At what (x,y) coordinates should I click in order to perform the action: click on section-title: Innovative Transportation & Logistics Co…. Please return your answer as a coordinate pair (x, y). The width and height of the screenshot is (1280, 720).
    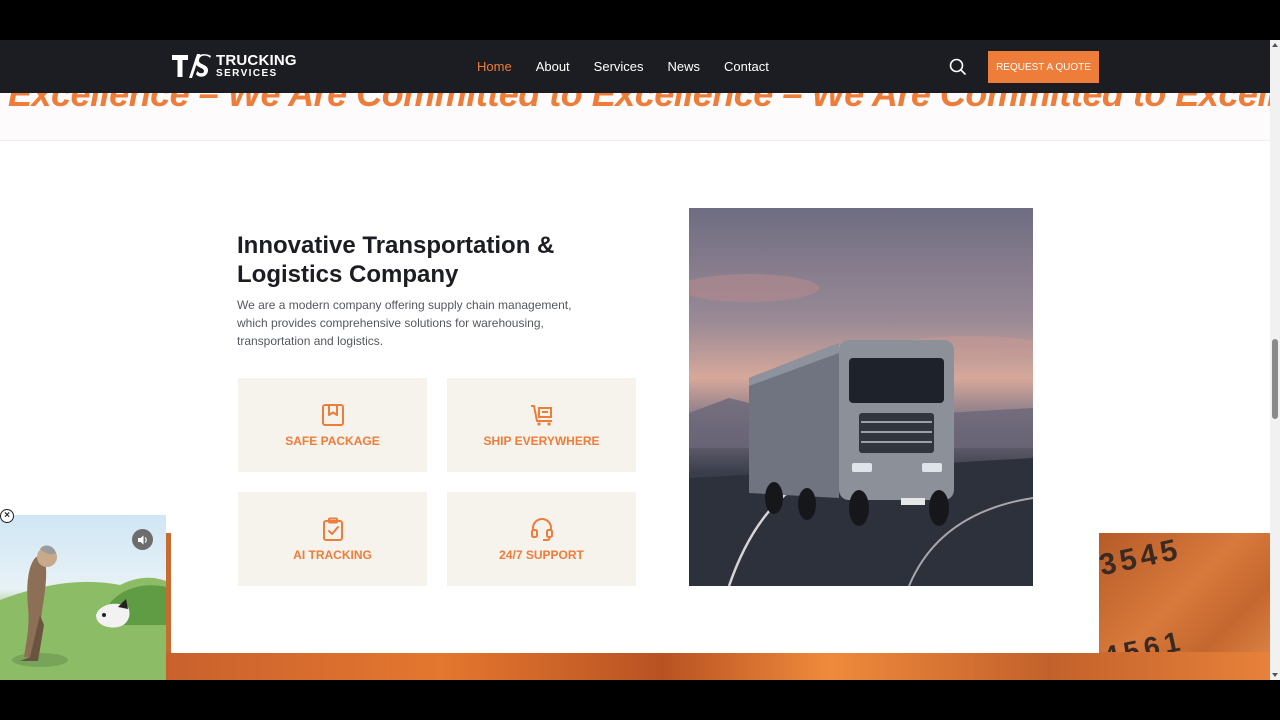
    Looking at the image, I should click on (396, 260).